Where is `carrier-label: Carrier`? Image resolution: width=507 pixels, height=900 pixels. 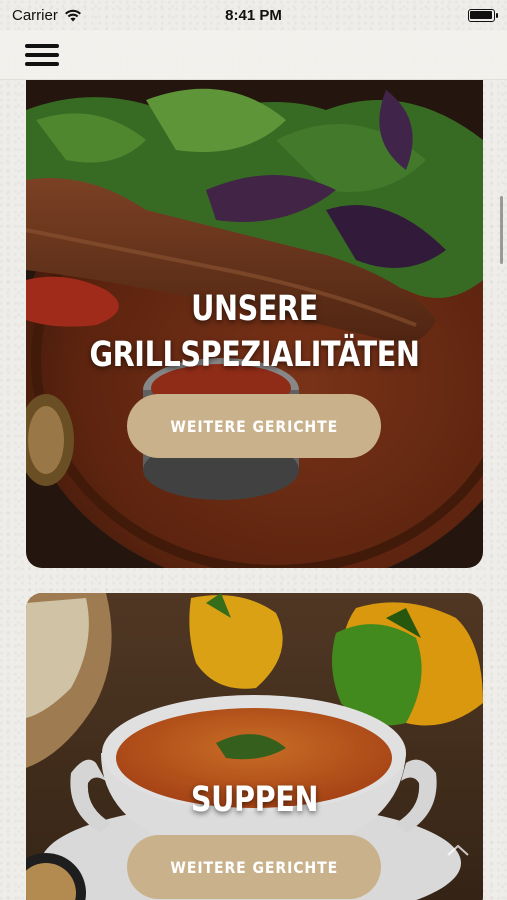 carrier-label: Carrier is located at coordinates (35, 15).